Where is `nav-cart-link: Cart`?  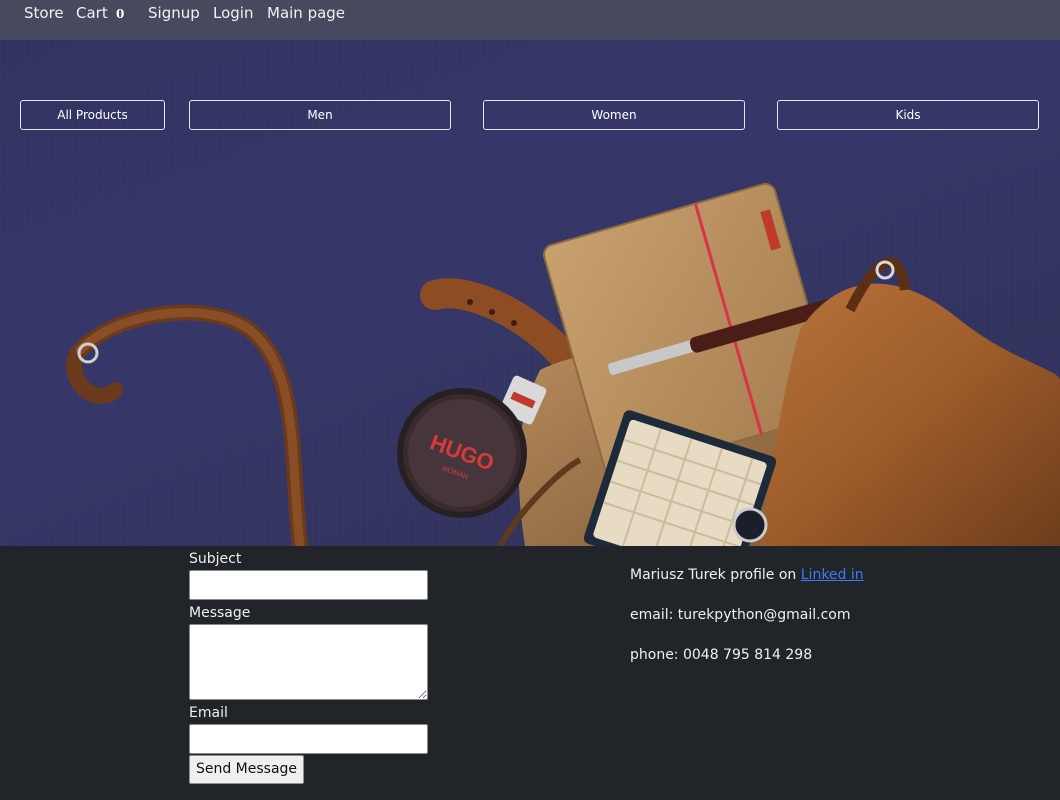
nav-cart-link: Cart is located at coordinates (92, 13).